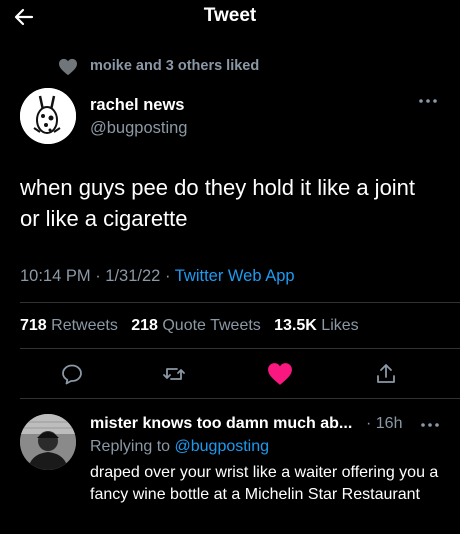 This screenshot has width=460, height=534. I want to click on comment-icon, so click(72, 374).